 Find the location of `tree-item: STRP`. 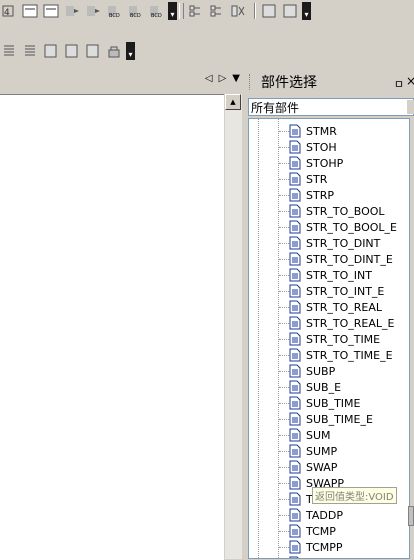

tree-item: STRP is located at coordinates (306, 195).